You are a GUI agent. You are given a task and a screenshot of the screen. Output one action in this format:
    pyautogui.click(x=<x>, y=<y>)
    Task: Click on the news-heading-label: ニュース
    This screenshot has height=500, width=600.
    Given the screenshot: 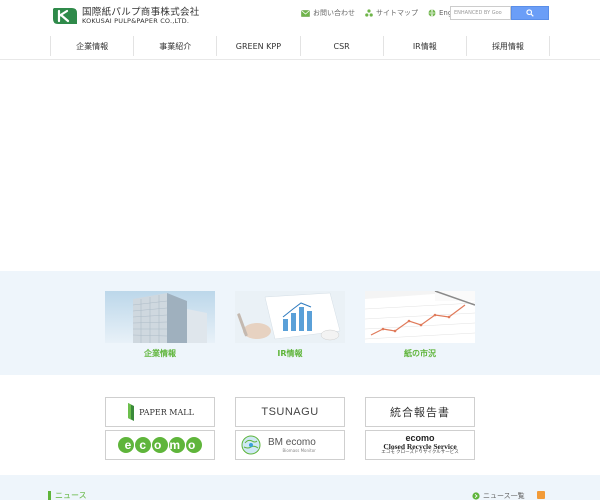 What is the action you would take?
    pyautogui.click(x=71, y=495)
    